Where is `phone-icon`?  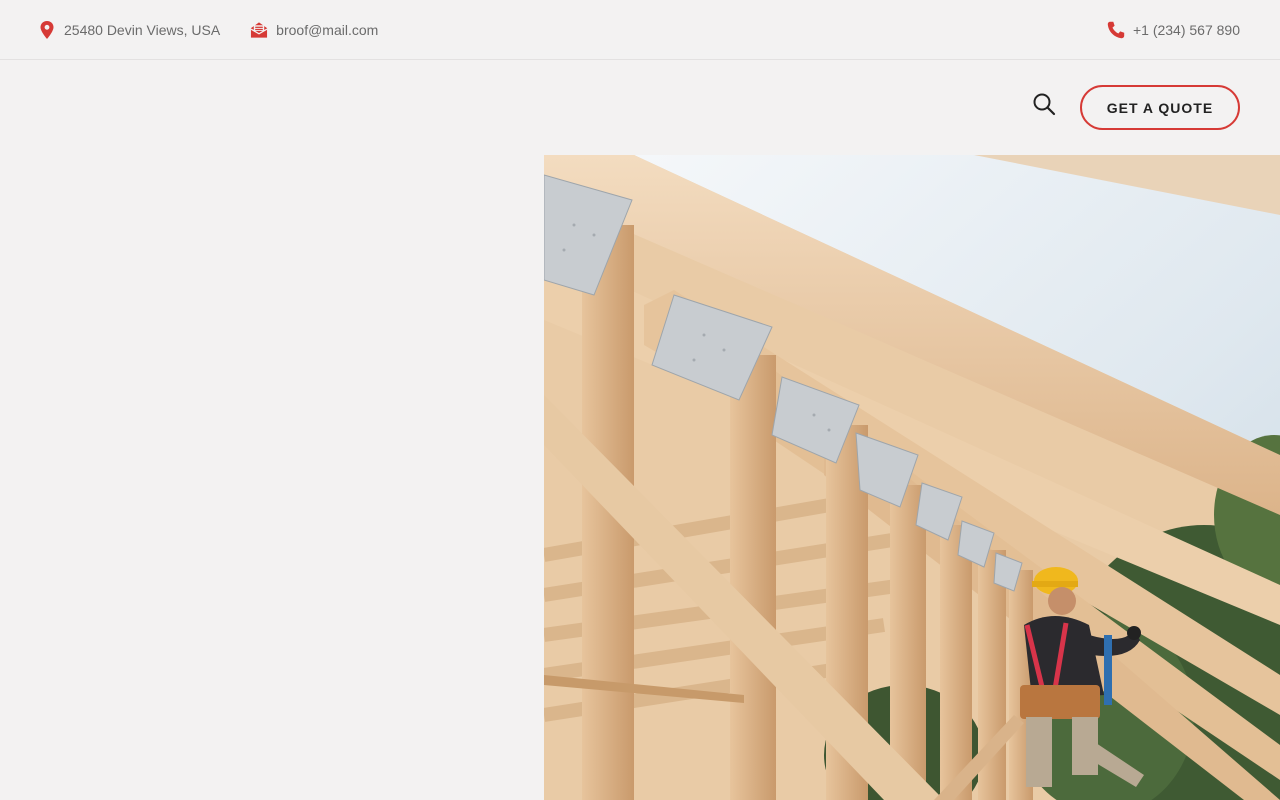 phone-icon is located at coordinates (1116, 30).